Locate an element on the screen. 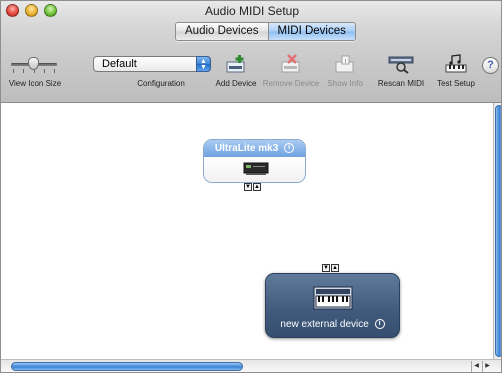  add-device-button: Add Device is located at coordinates (236, 68).